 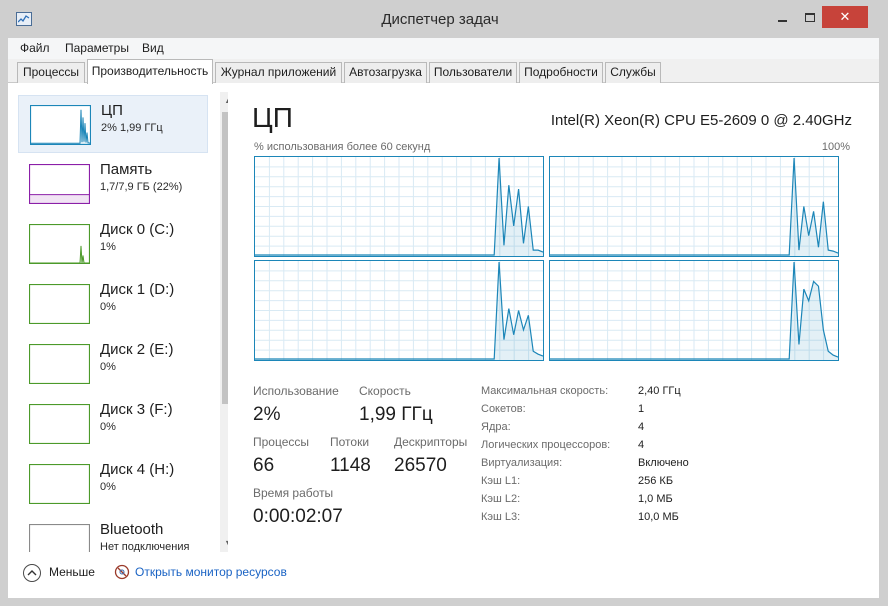 What do you see at coordinates (51, 72) in the screenshot?
I see `tab-processes: Процессы` at bounding box center [51, 72].